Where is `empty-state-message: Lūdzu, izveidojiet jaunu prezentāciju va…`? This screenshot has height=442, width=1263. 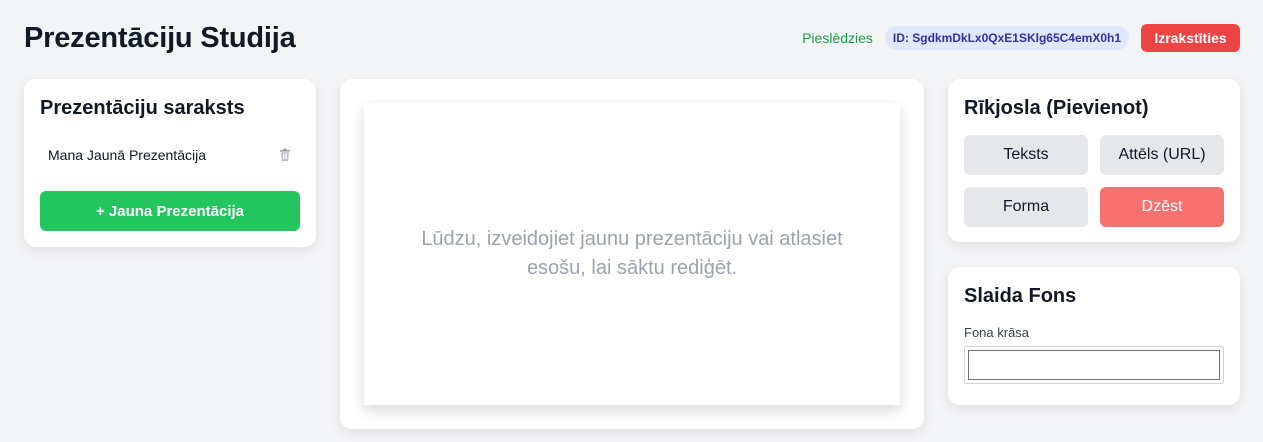 empty-state-message: Lūdzu, izveidojiet jaunu prezentāciju va… is located at coordinates (632, 253).